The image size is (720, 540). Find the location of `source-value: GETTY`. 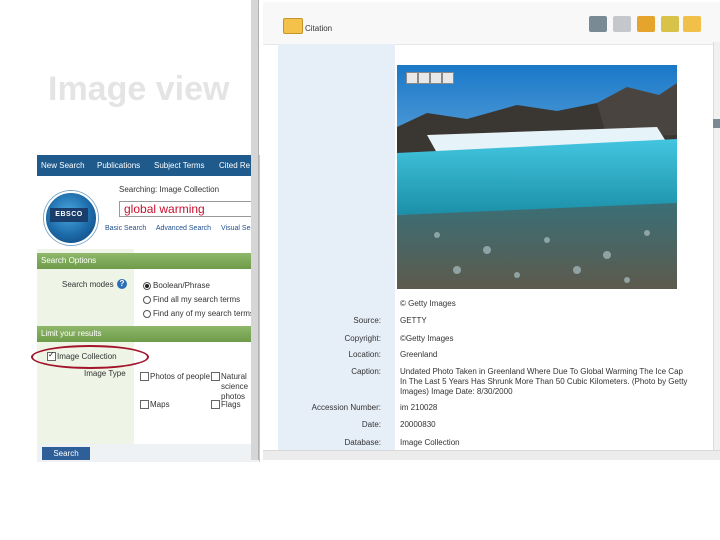

source-value: GETTY is located at coordinates (413, 320).